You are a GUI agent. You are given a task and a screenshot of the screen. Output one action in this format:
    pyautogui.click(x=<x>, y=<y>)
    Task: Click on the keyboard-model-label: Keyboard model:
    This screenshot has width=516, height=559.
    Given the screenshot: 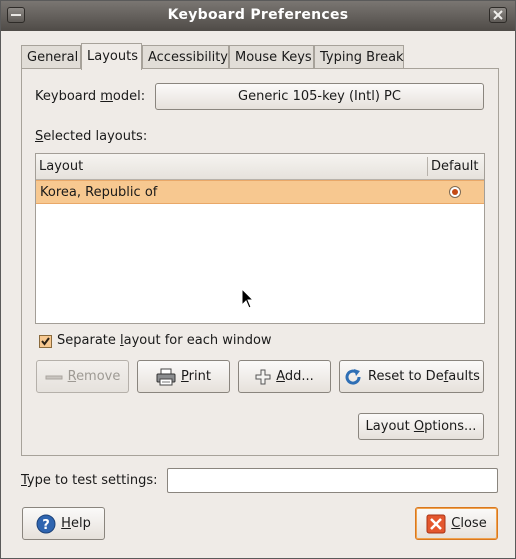 What is the action you would take?
    pyautogui.click(x=90, y=96)
    